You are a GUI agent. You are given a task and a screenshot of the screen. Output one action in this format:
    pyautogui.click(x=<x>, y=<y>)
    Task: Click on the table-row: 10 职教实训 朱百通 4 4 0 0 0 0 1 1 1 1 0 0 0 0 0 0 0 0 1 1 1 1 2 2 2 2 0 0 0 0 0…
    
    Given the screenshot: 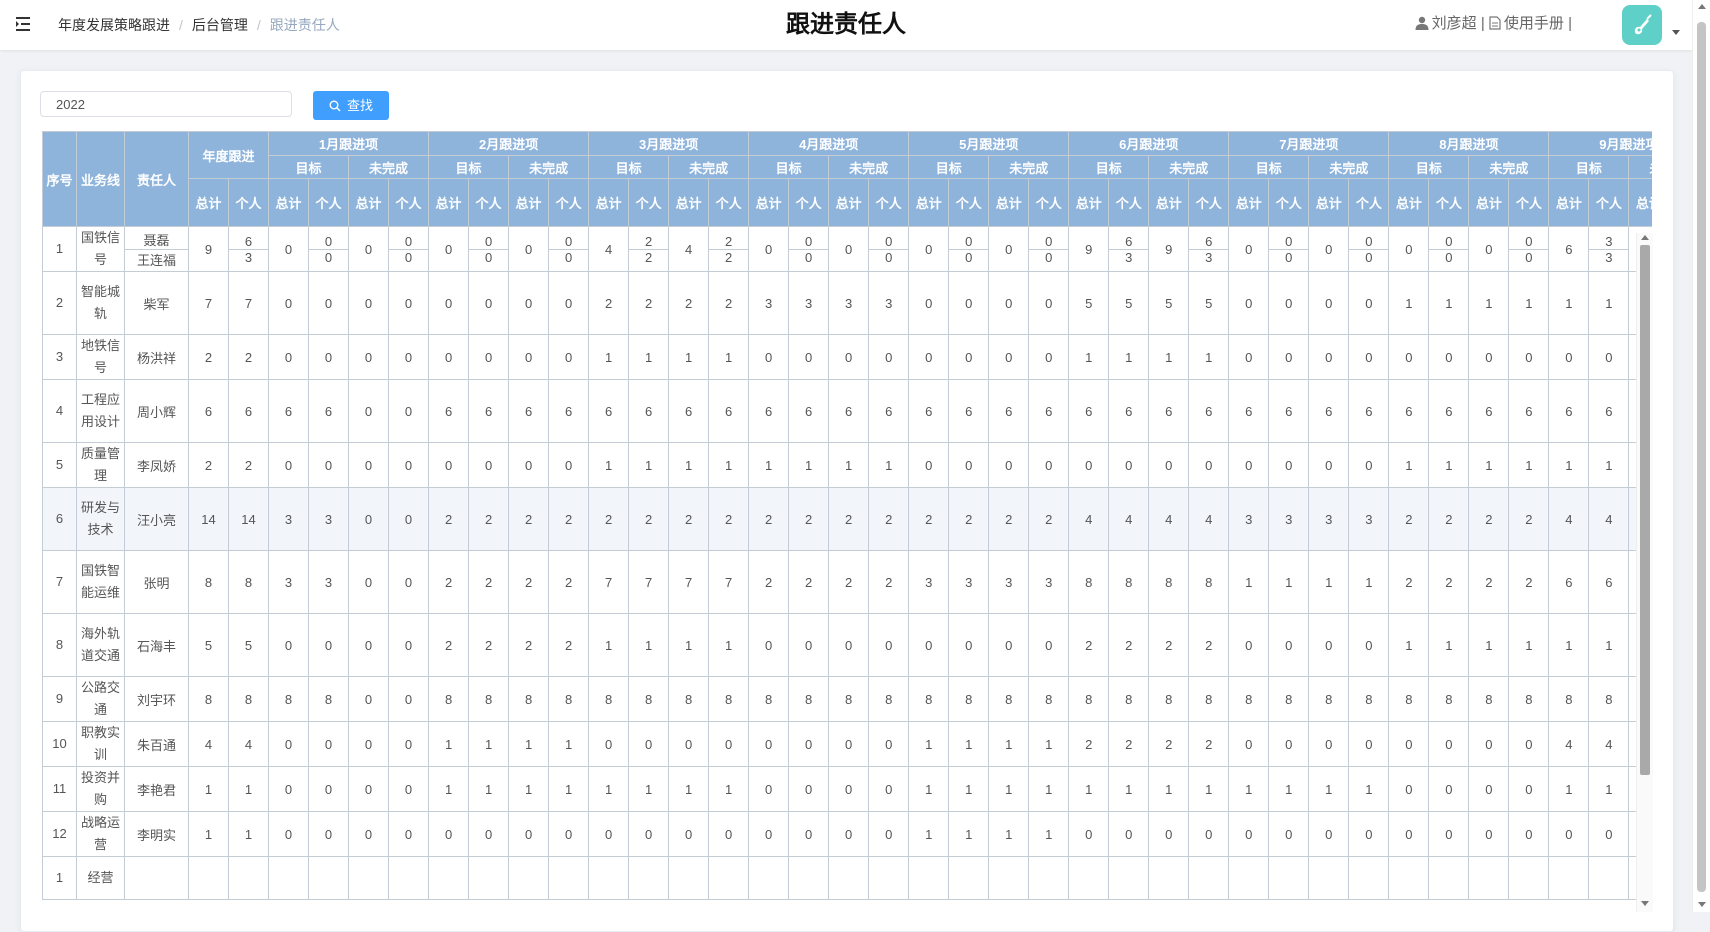 What is the action you would take?
    pyautogui.click(x=847, y=744)
    